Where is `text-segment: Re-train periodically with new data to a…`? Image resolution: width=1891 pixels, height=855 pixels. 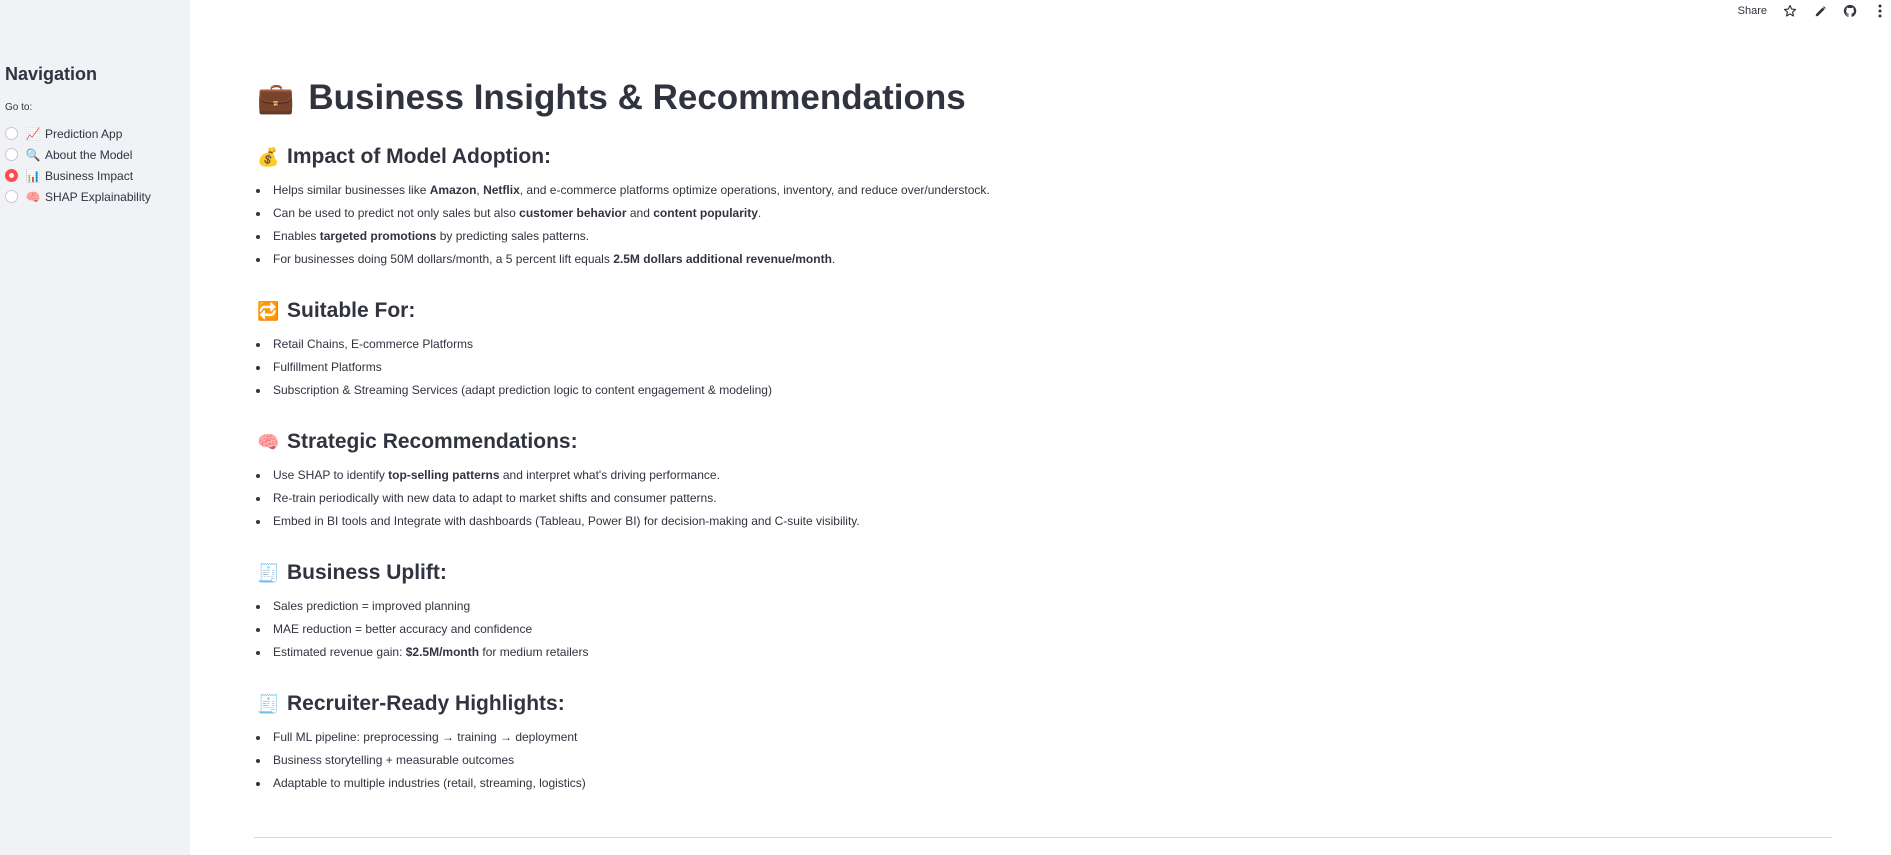 text-segment: Re-train periodically with new data to a… is located at coordinates (495, 498).